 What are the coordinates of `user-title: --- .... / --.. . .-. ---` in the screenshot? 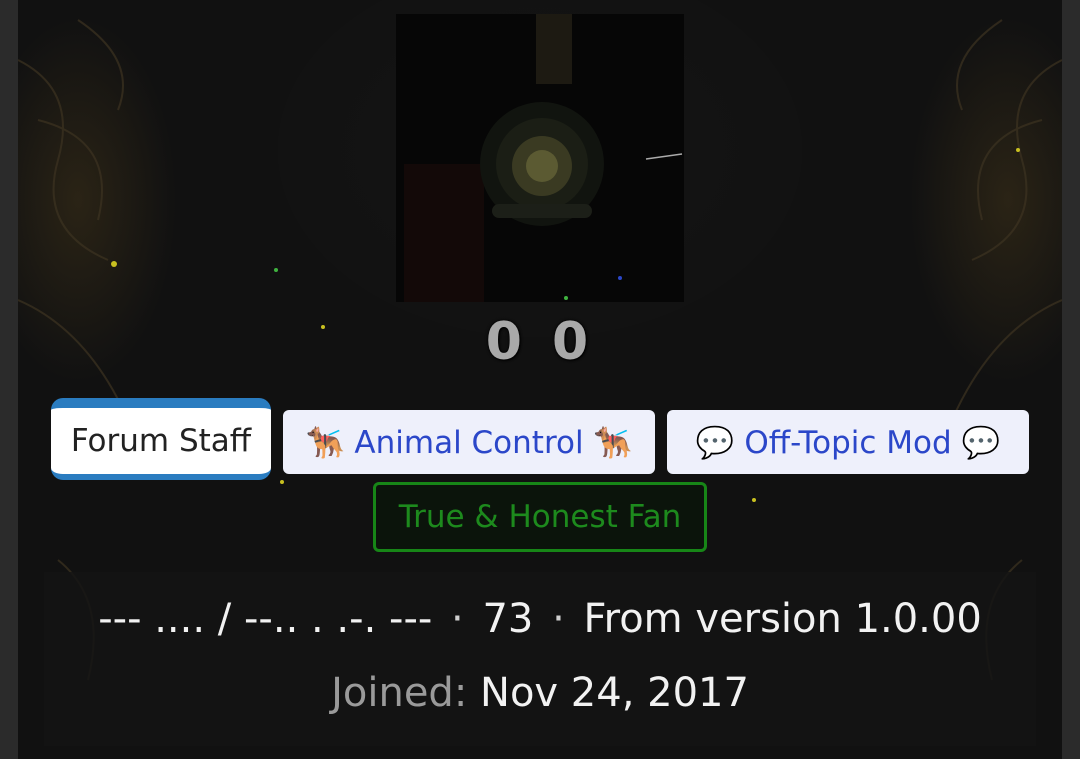 It's located at (265, 619).